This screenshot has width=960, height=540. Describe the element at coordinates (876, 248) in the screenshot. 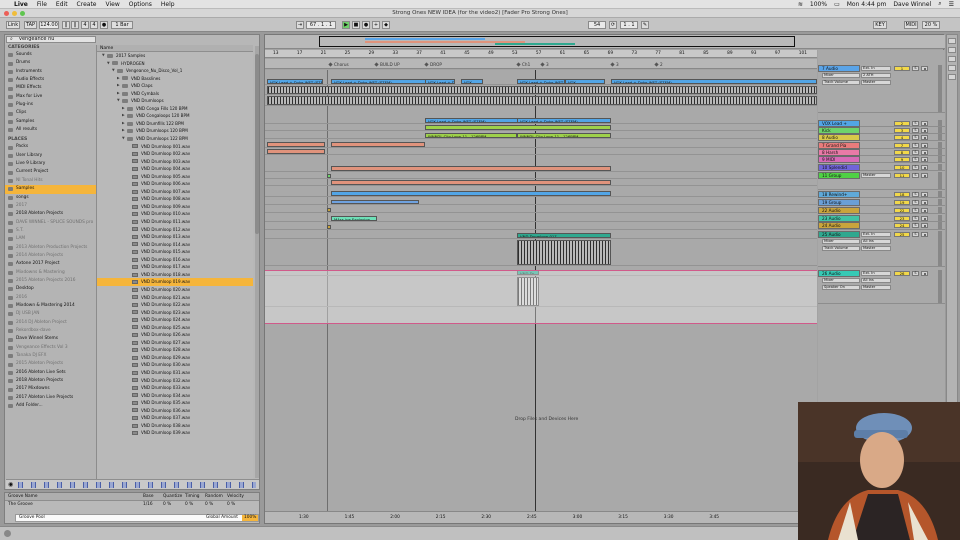

I see `output-type-menu: Master` at that location.